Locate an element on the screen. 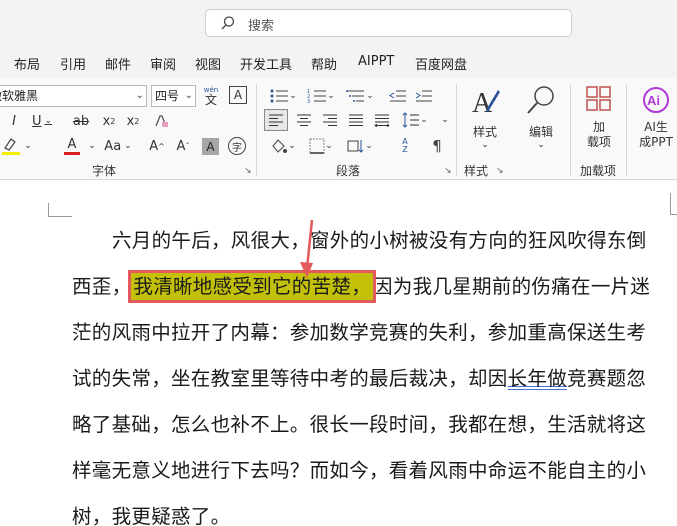 Image resolution: width=677 pixels, height=526 pixels. font-name-value: 微软雅黑 is located at coordinates (19, 96).